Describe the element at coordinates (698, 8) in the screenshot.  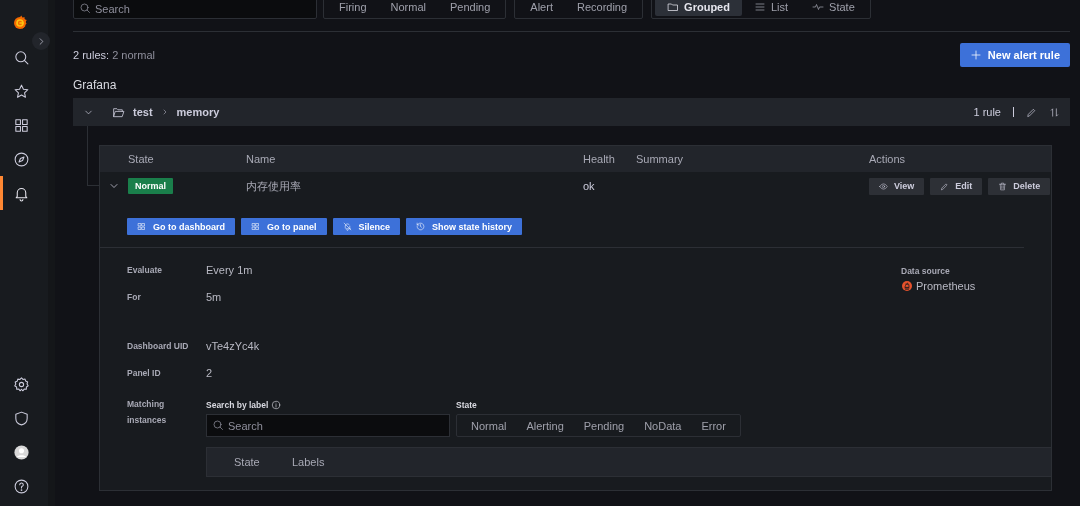
I see `view-mode-tab: Grouped` at that location.